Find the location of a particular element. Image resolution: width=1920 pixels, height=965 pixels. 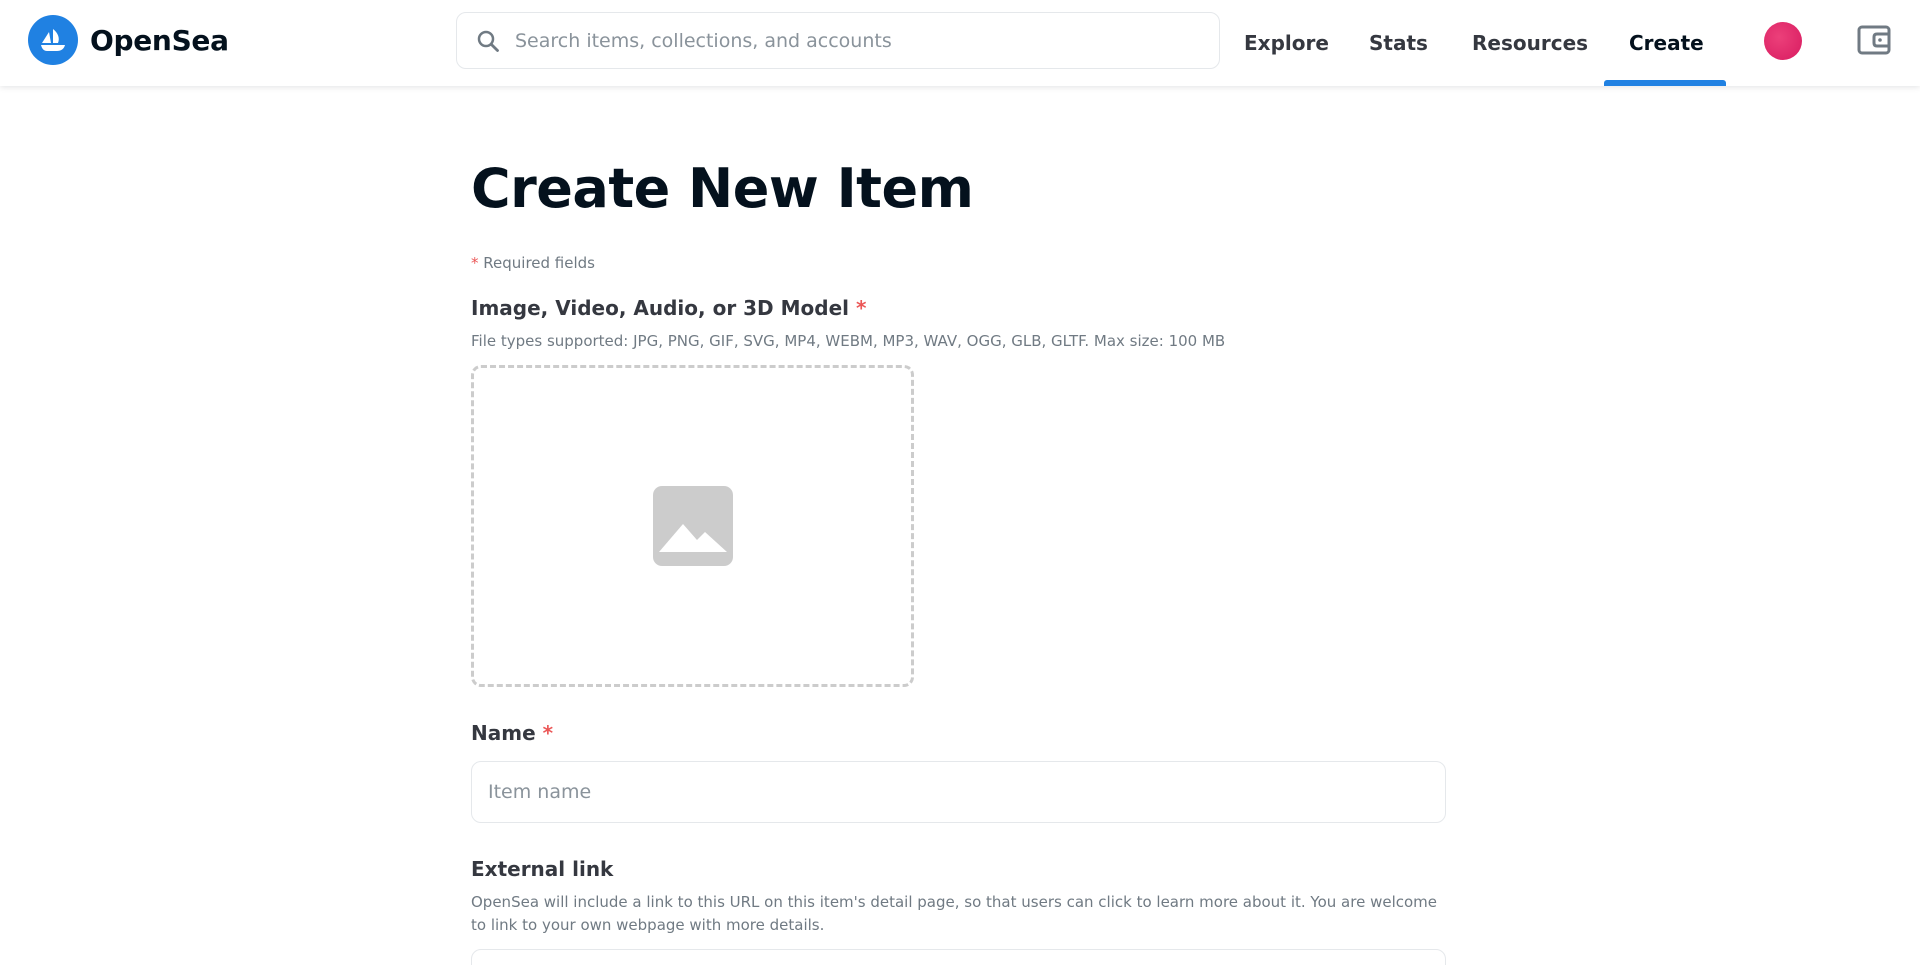

opensea-logo-link: OpenSea is located at coordinates (128, 40).